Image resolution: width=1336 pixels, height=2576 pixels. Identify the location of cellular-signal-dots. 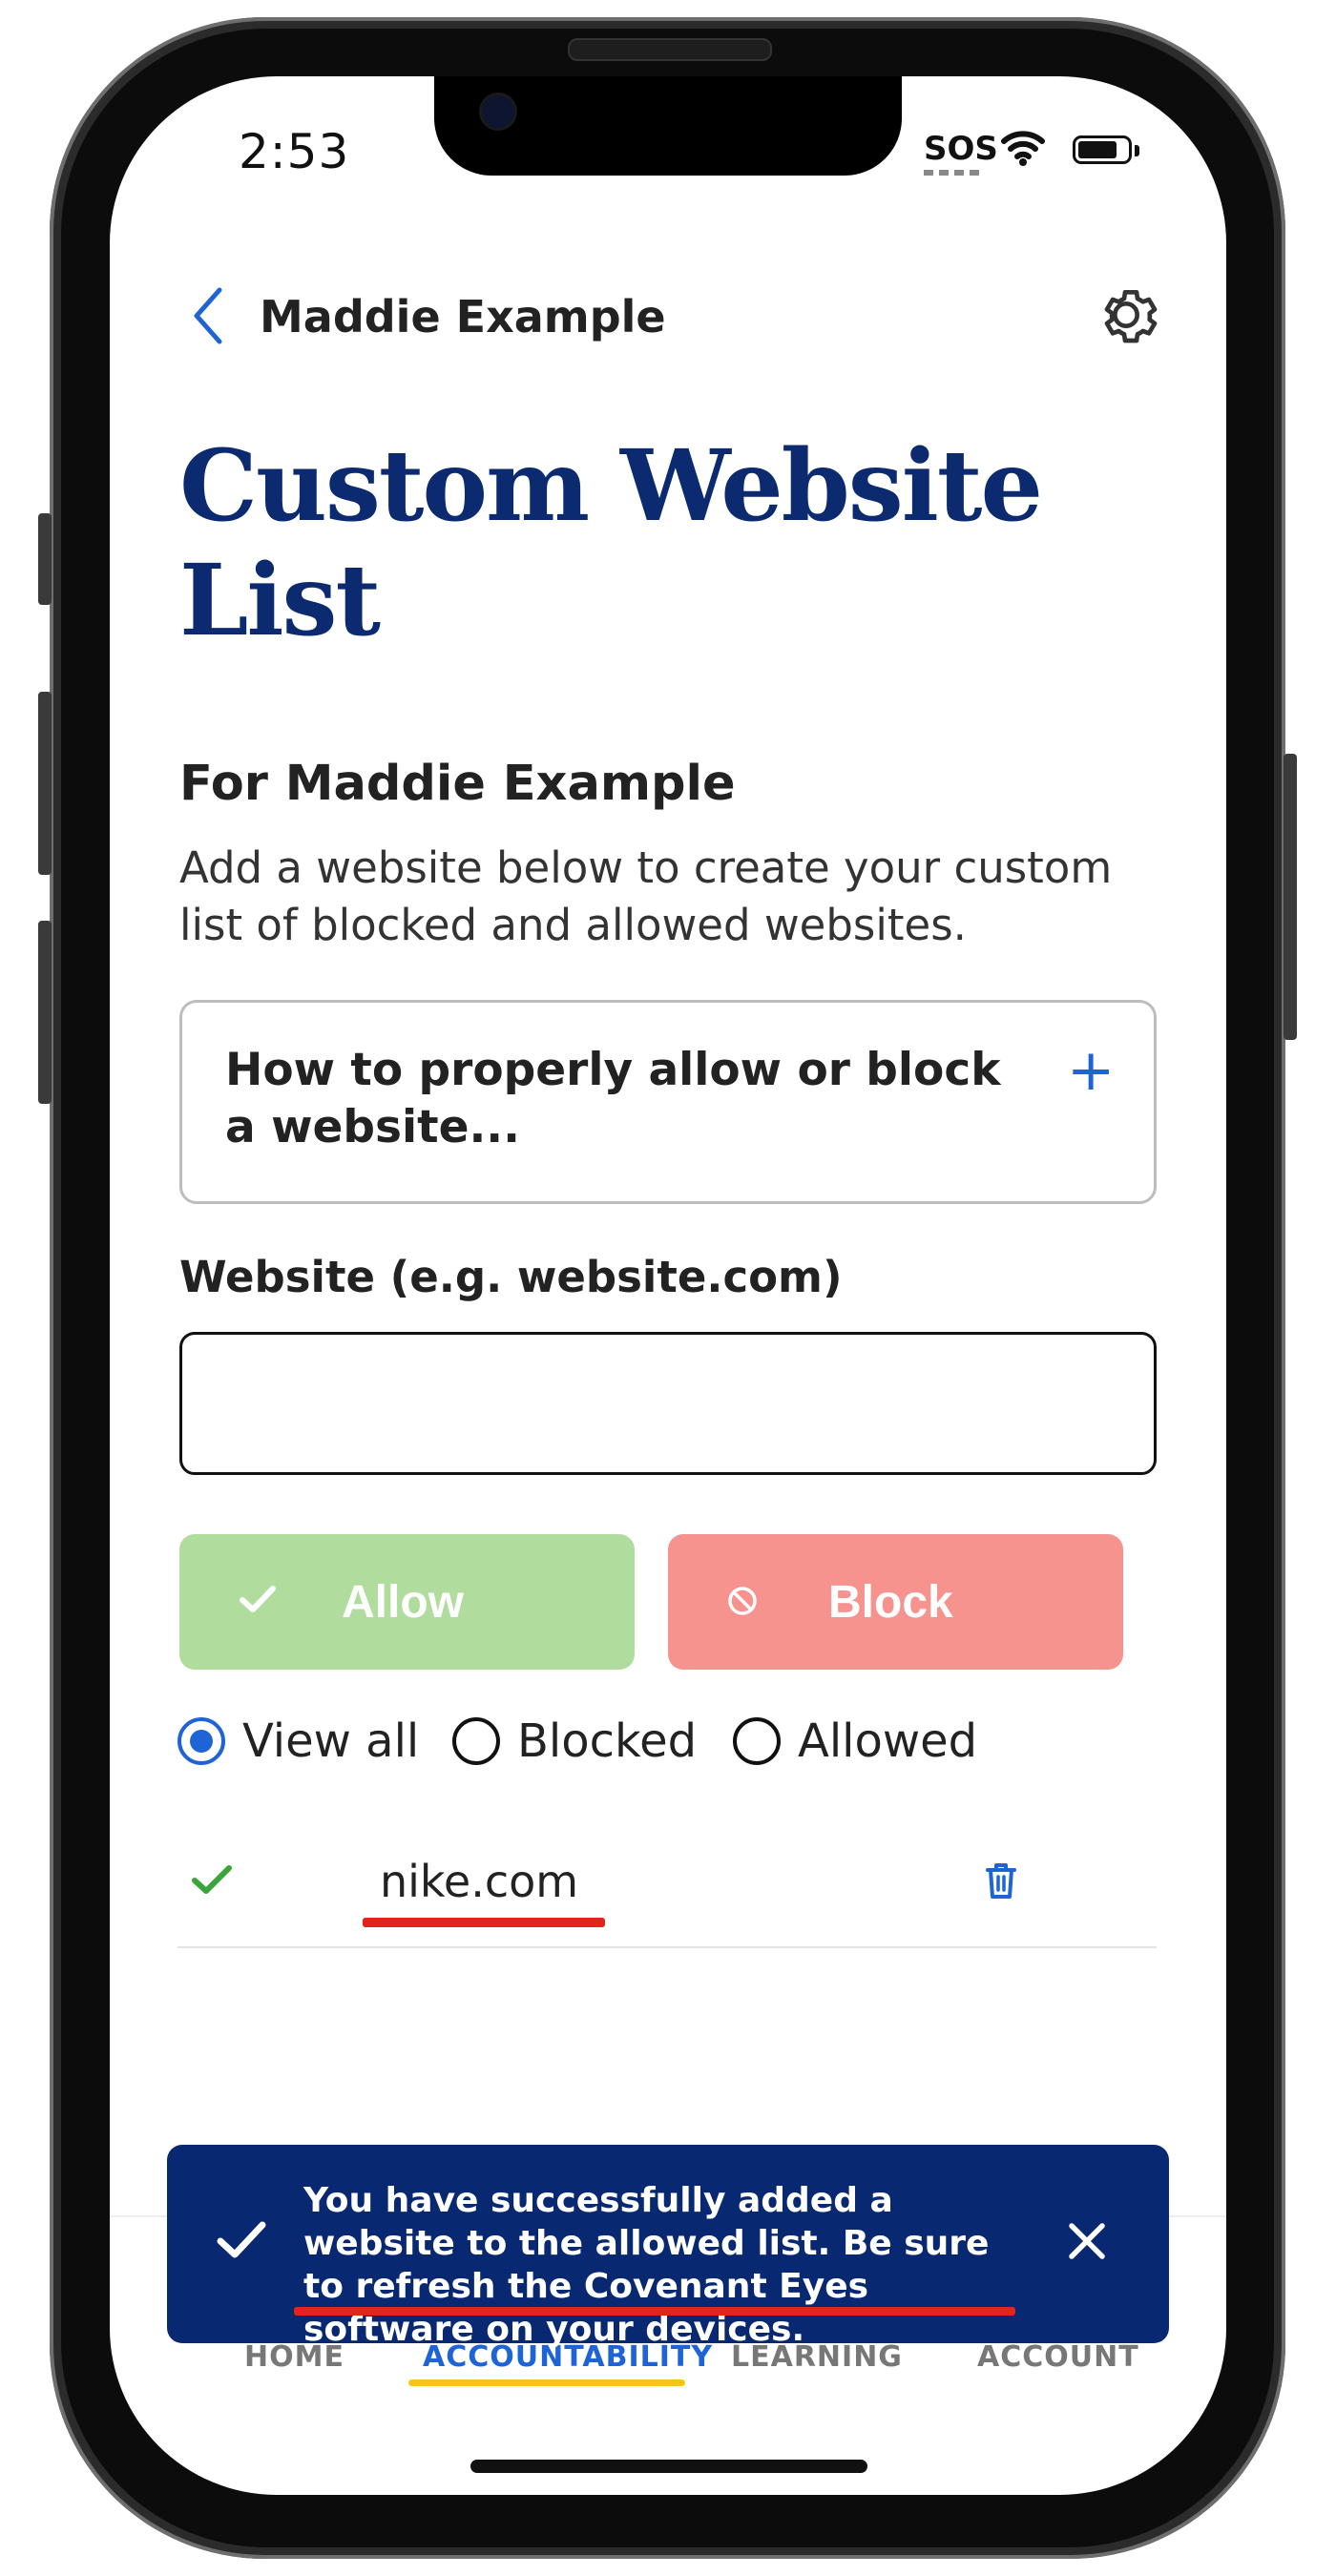
(952, 173).